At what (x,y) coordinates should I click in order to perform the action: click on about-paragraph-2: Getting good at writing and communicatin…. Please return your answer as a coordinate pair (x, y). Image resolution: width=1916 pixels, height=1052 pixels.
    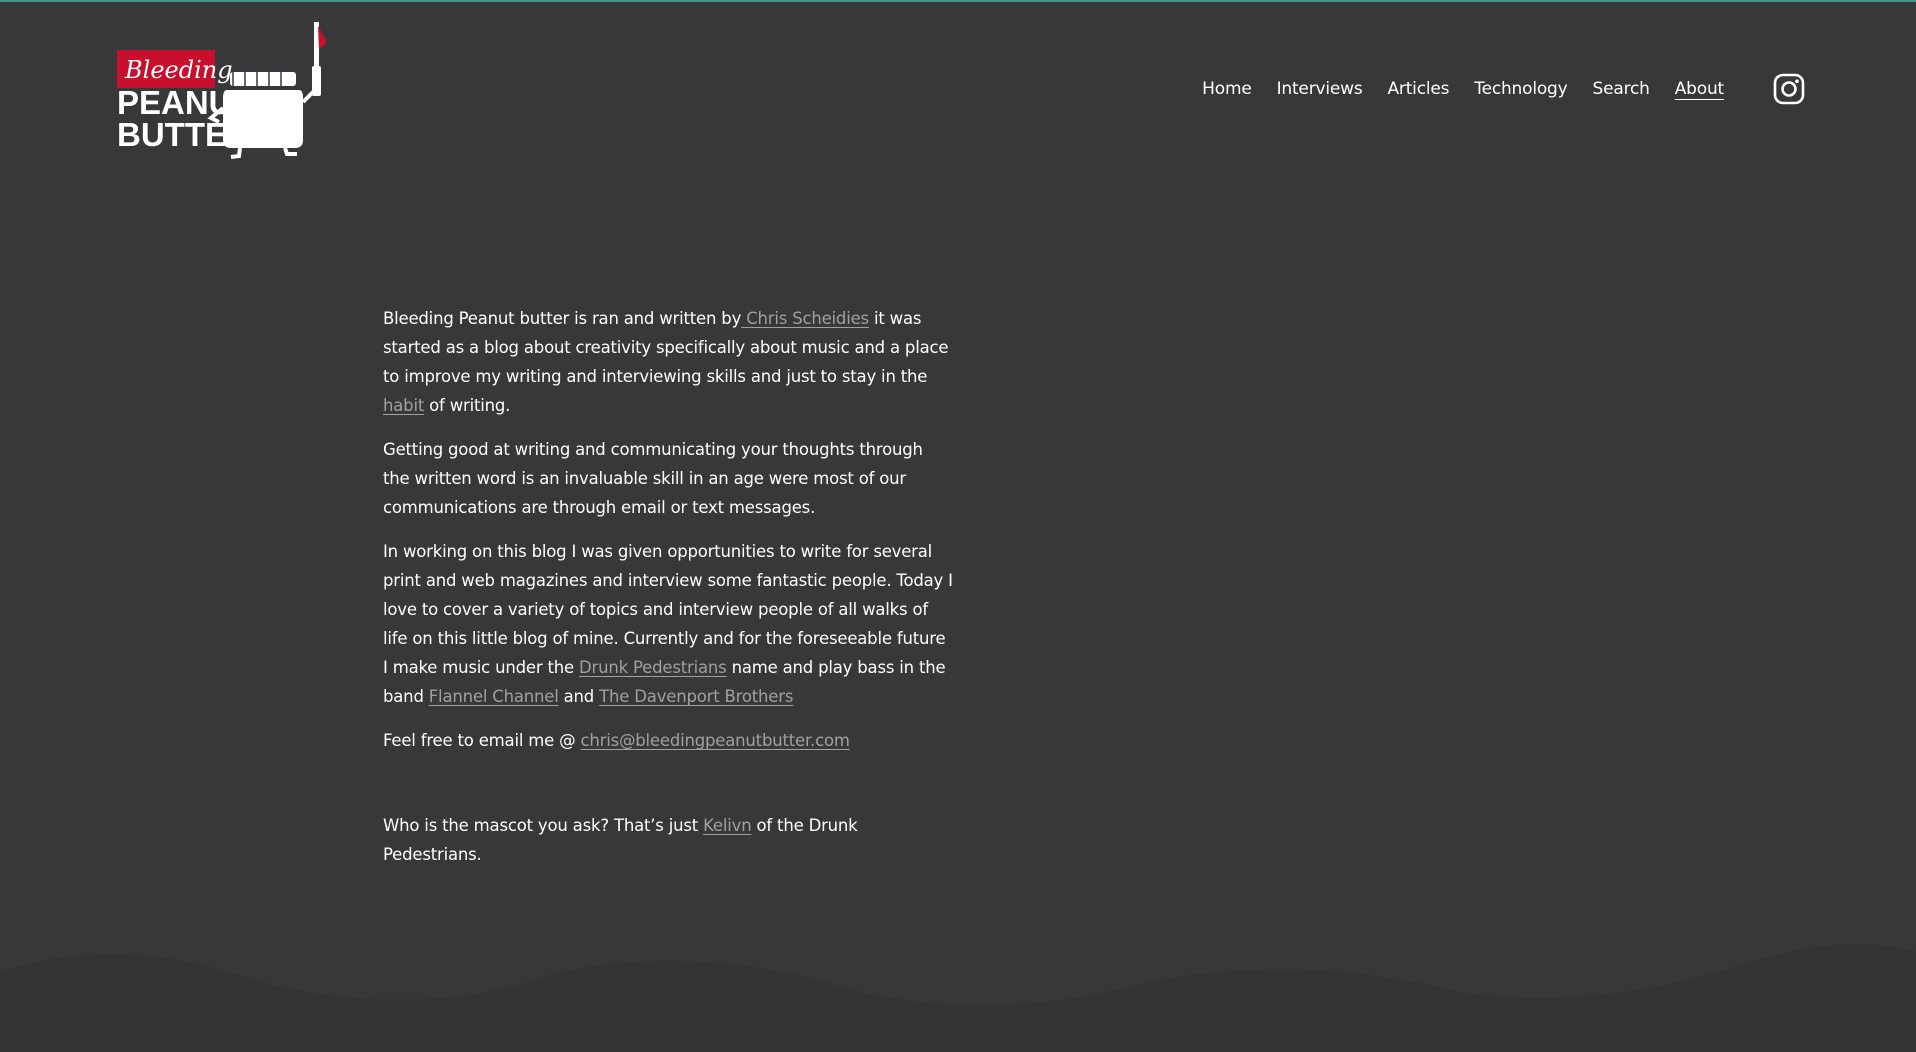
    Looking at the image, I should click on (653, 478).